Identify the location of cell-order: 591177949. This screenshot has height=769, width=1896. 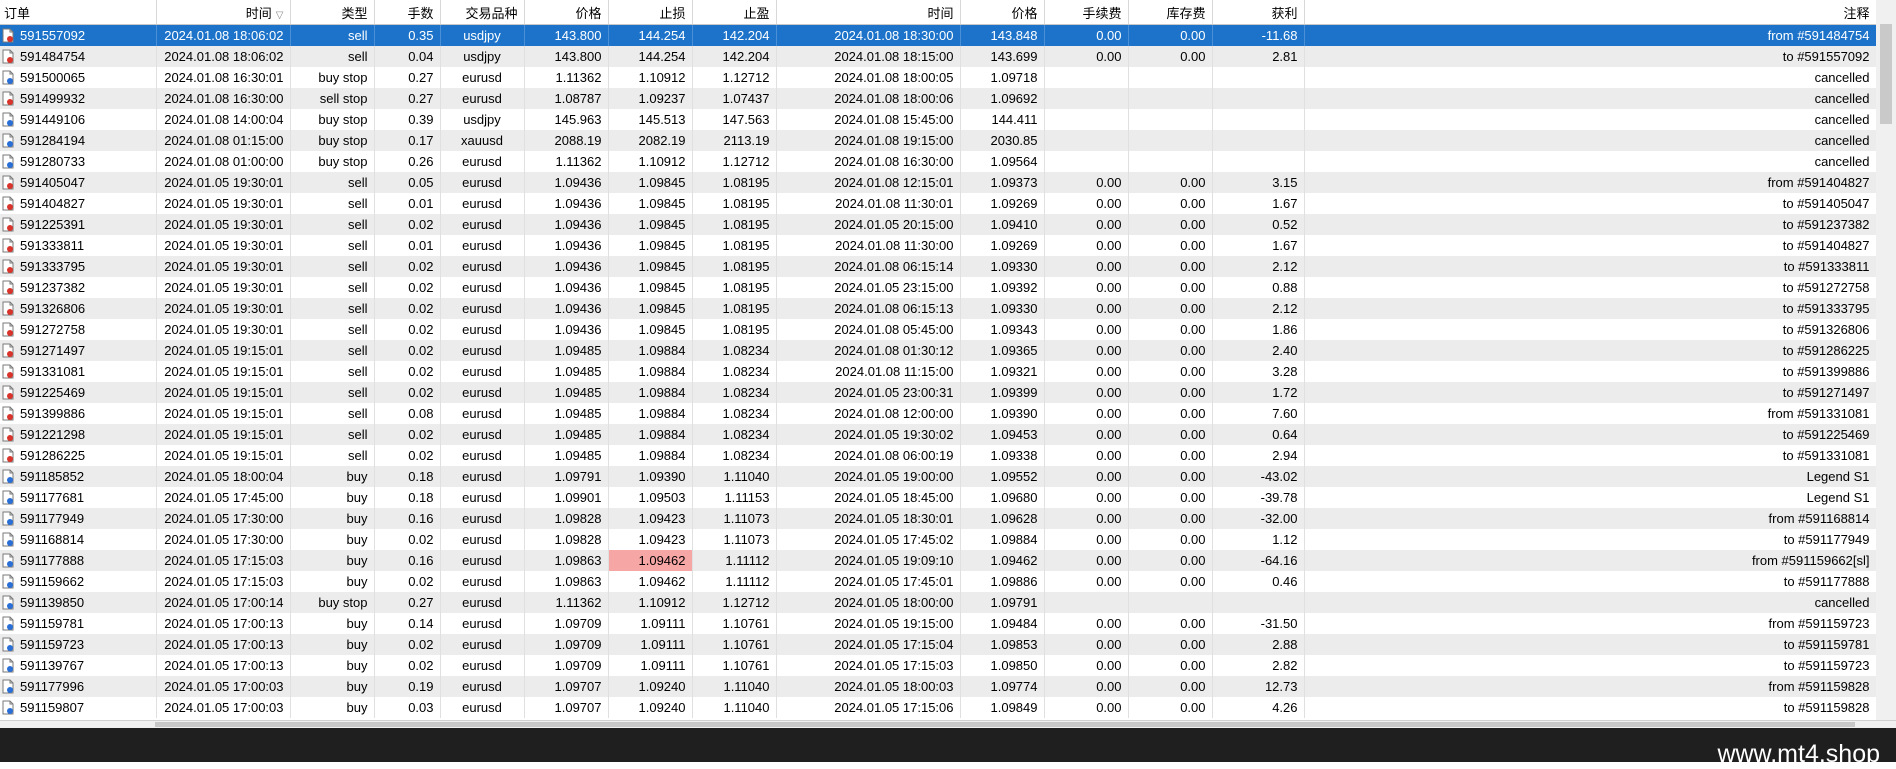
(78, 518).